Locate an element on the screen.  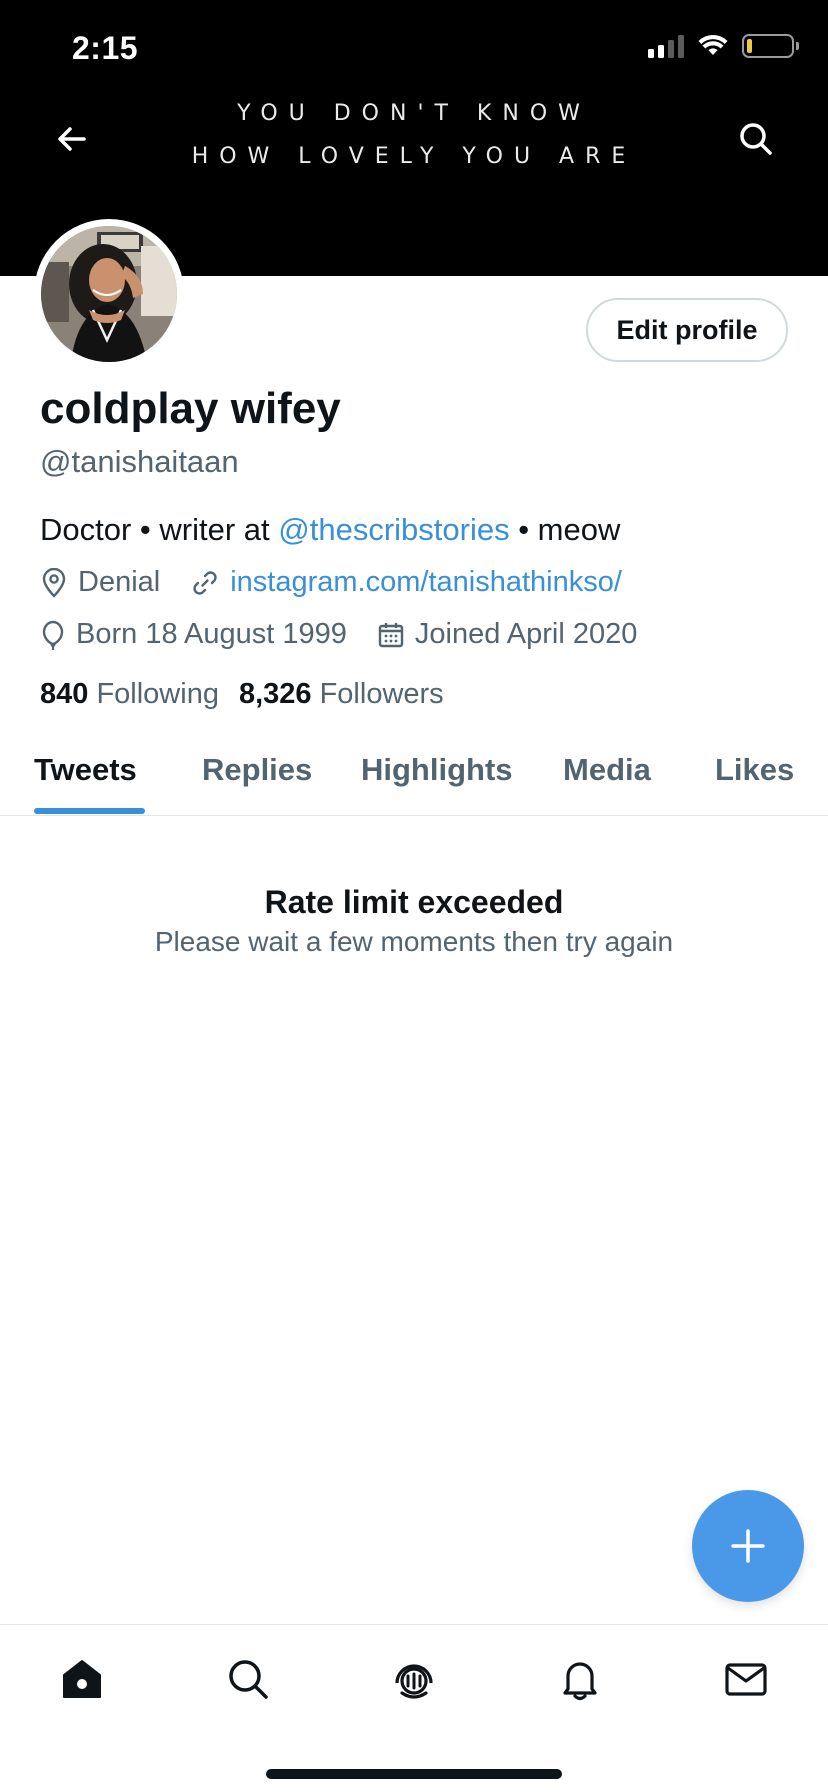
active-tab-indicator is located at coordinates (89, 811).